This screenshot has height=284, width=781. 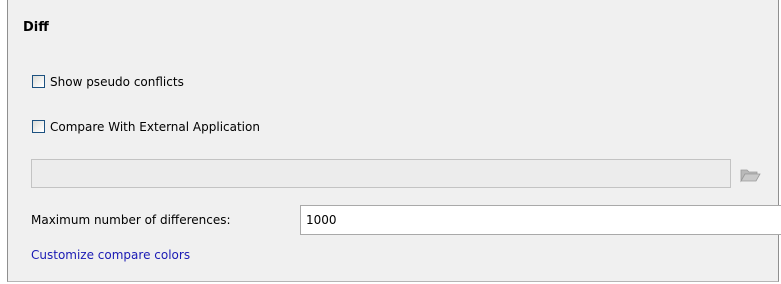 I want to click on section-title: Diff, so click(x=36, y=27).